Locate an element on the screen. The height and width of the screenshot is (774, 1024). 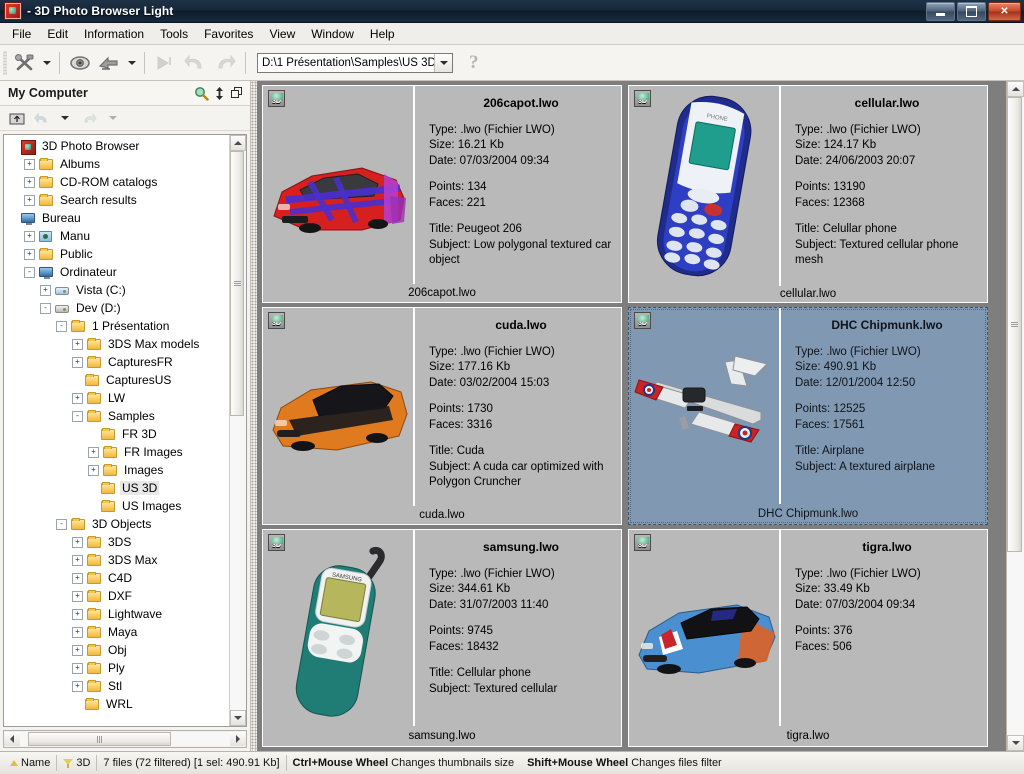
tree-scroll-track is located at coordinates (238, 430).